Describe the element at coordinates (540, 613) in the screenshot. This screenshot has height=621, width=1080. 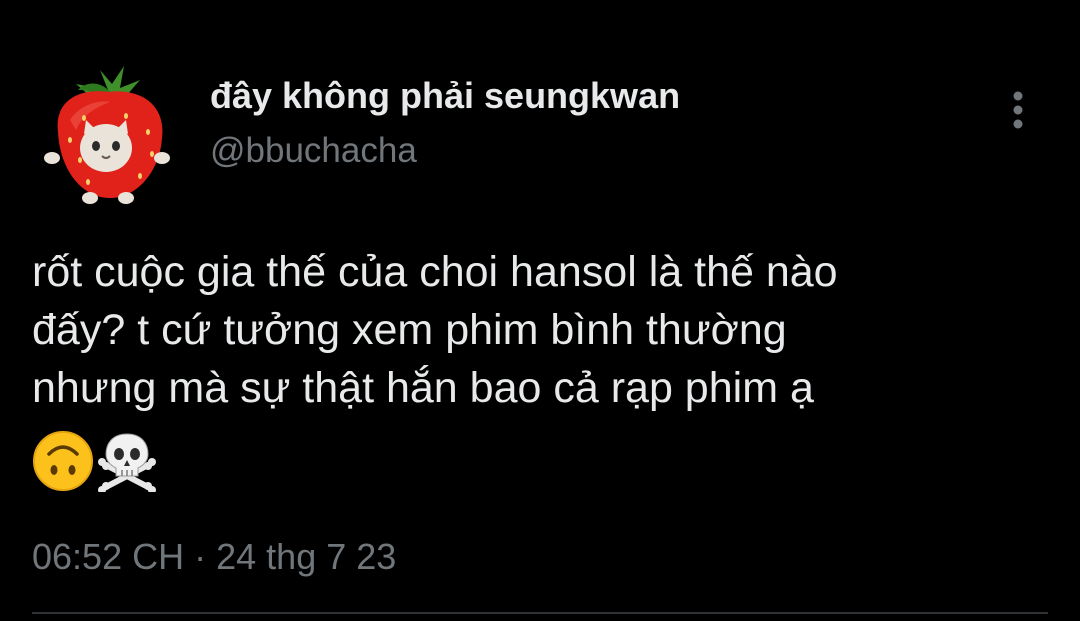
I see `divider` at that location.